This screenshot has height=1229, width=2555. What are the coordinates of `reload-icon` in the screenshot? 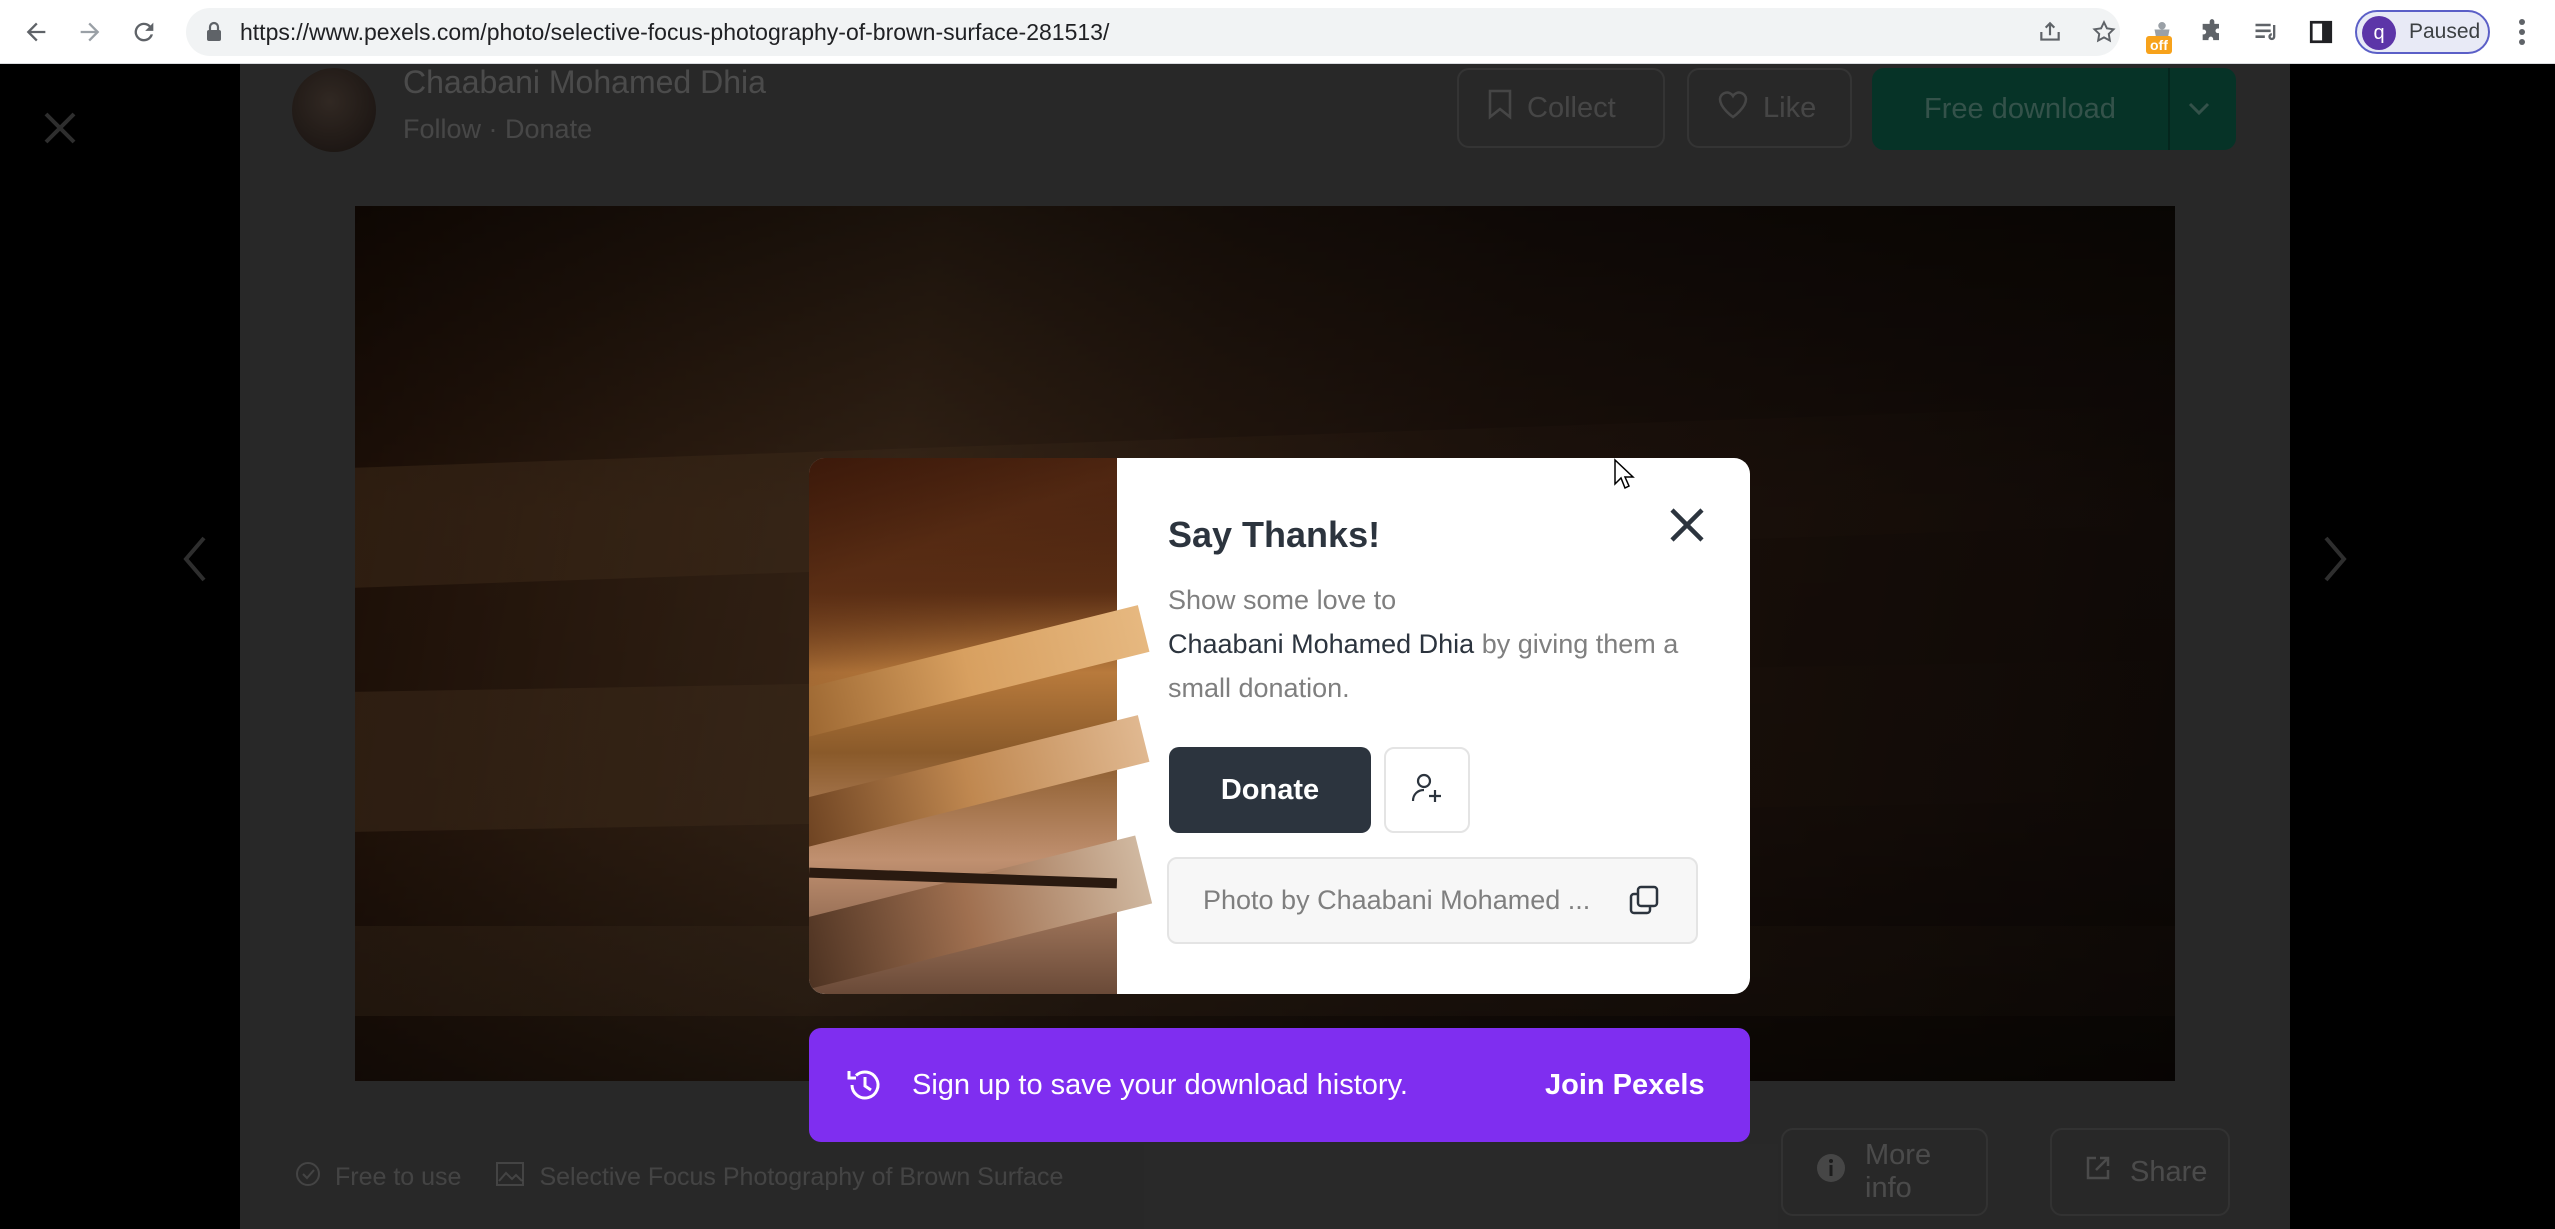 It's located at (144, 32).